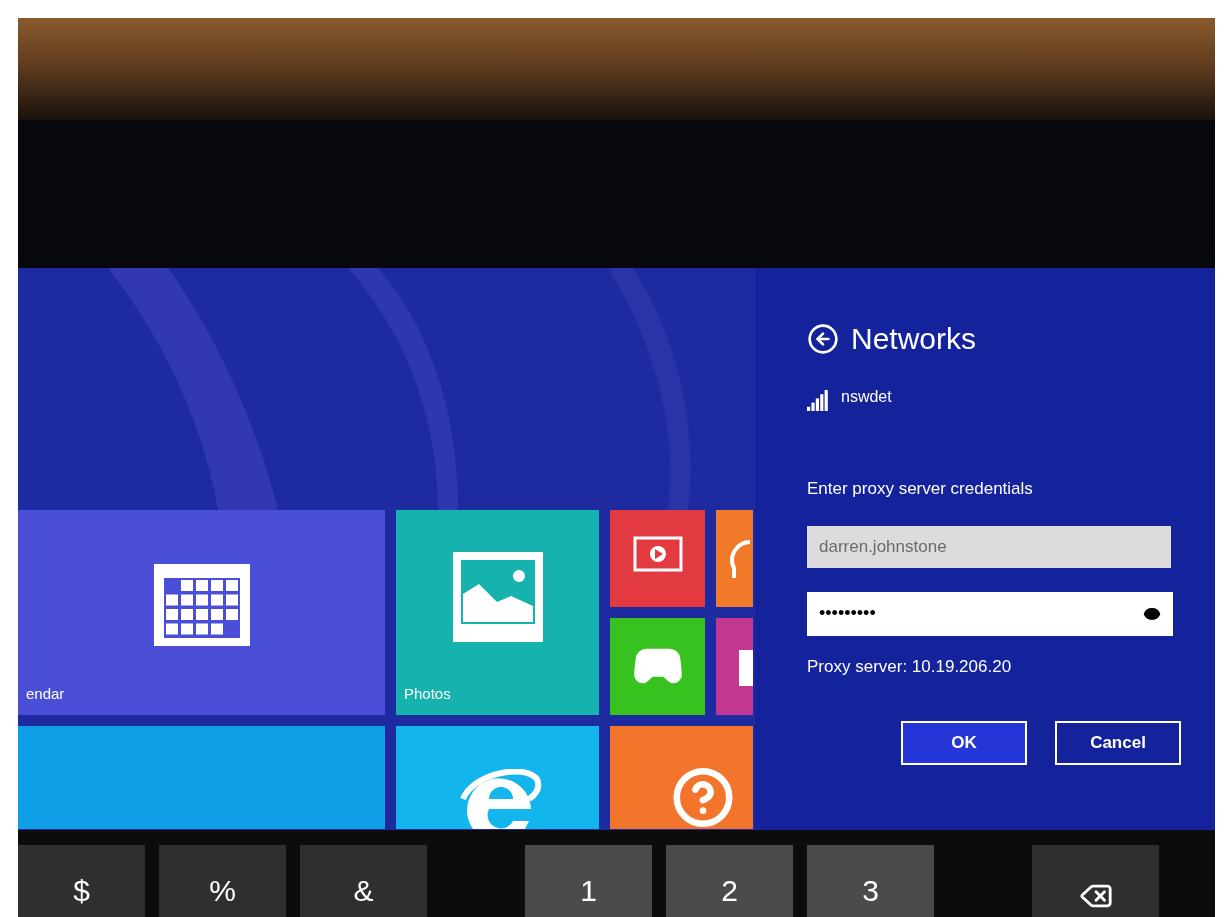 The width and height of the screenshot is (1225, 917). I want to click on password-field: •••••••••, so click(990, 613).